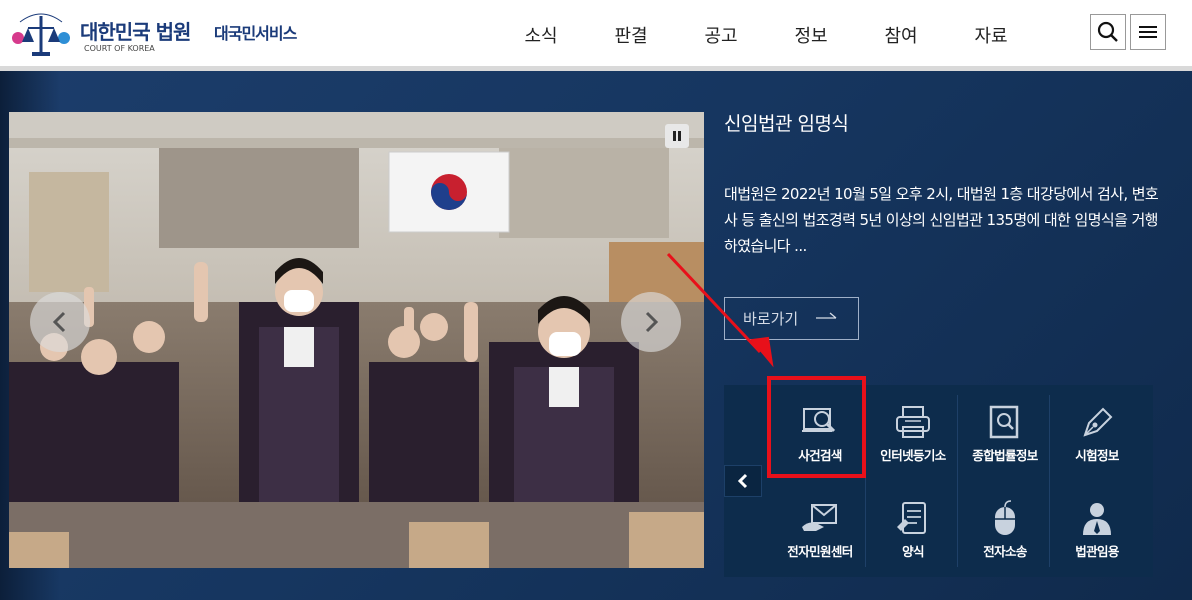 This screenshot has width=1192, height=600. I want to click on main-nav: 소식 판결 공고 정보 참여 자료, so click(766, 34).